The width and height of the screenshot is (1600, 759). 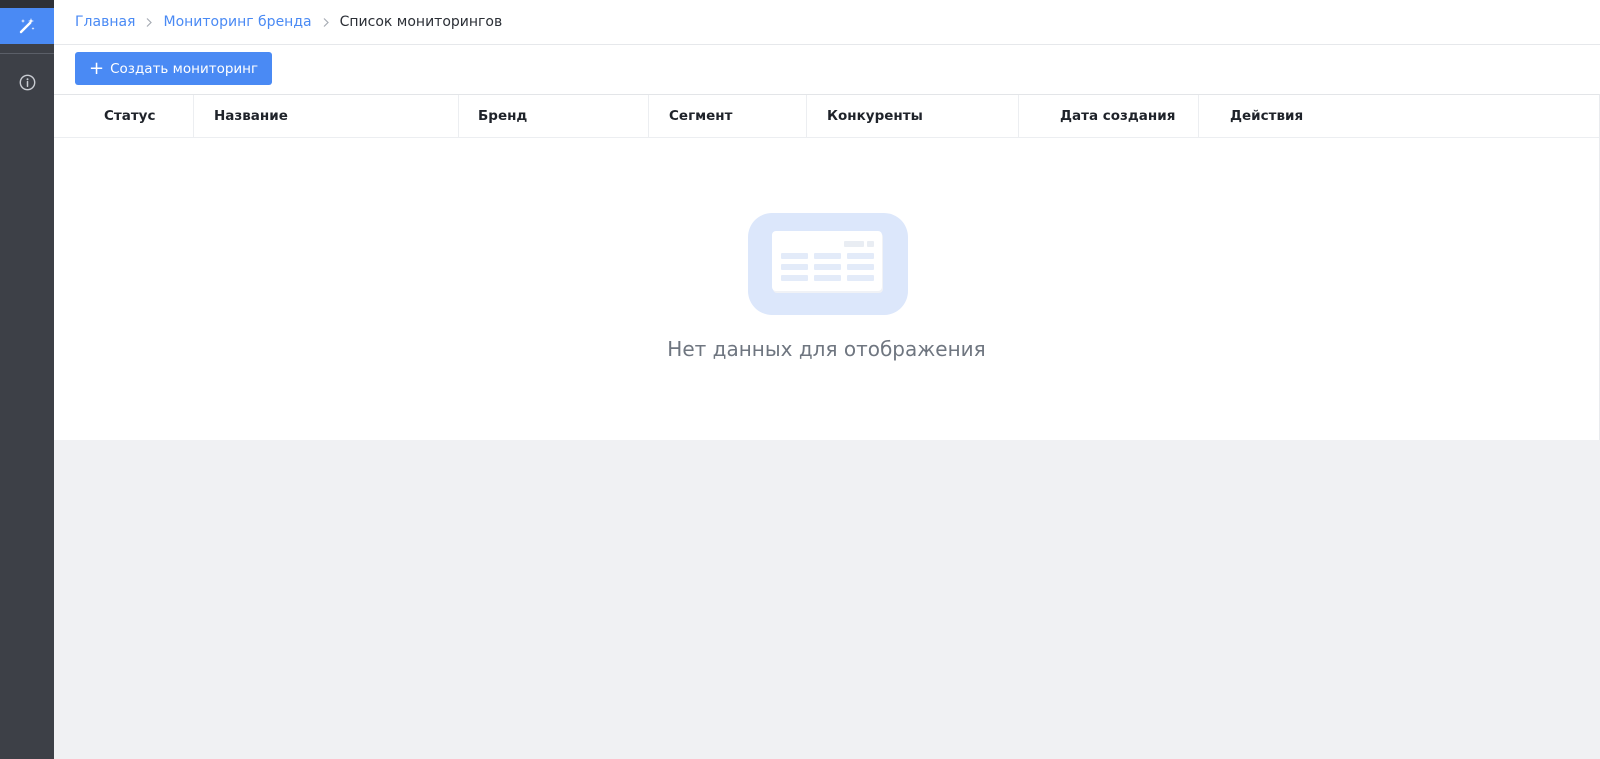 I want to click on column-header-brand: Бренд, so click(x=502, y=116).